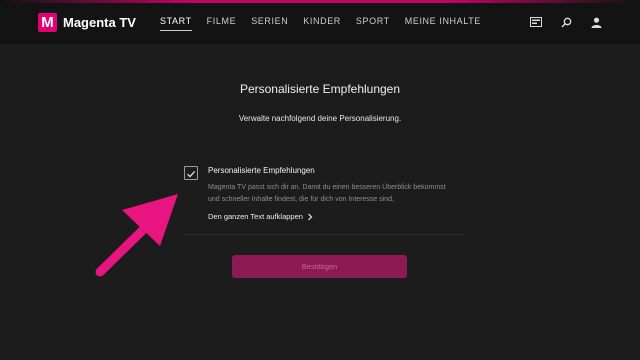  I want to click on confirm-button: Bestätigen, so click(319, 266).